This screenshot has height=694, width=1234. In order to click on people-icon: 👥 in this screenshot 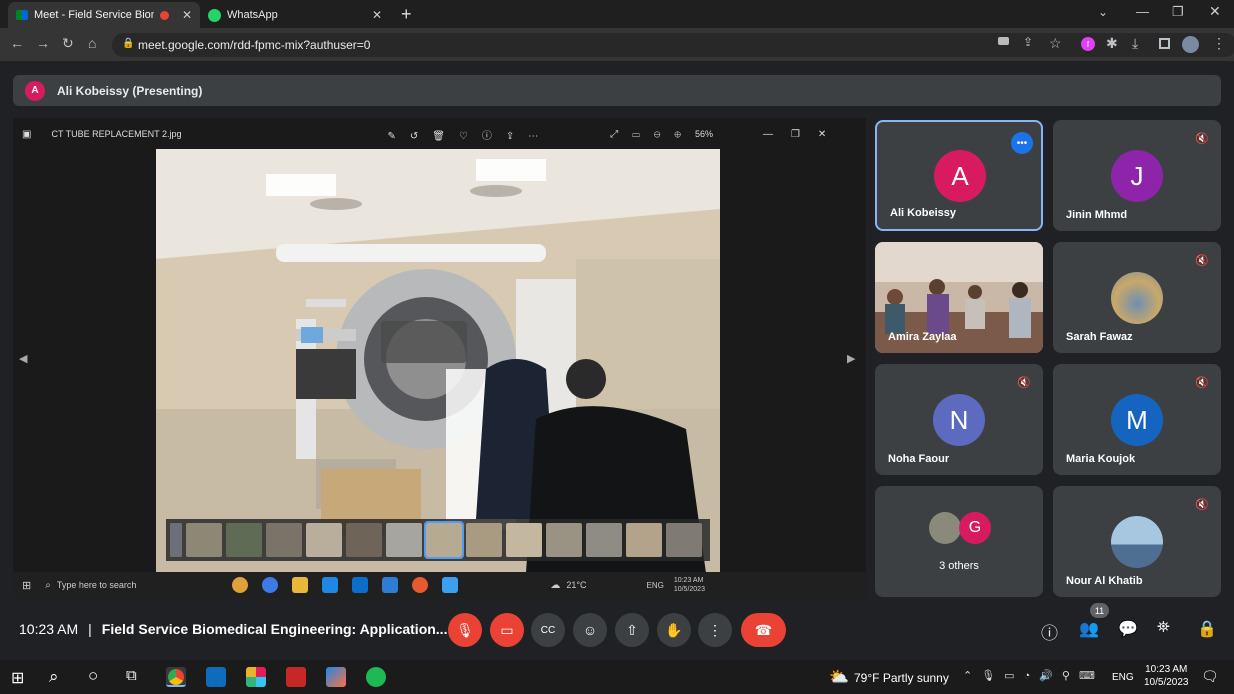, I will do `click(1089, 629)`.